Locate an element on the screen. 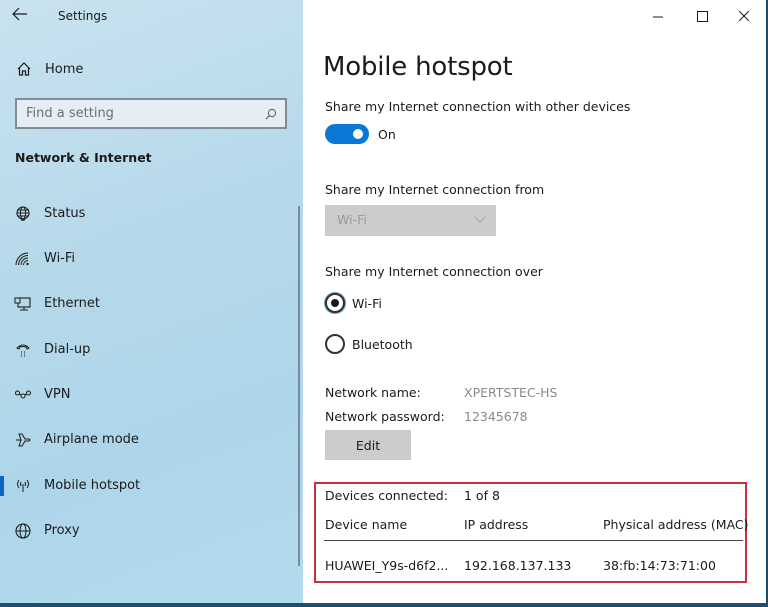 This screenshot has width=768, height=607. close-icon is located at coordinates (744, 16).